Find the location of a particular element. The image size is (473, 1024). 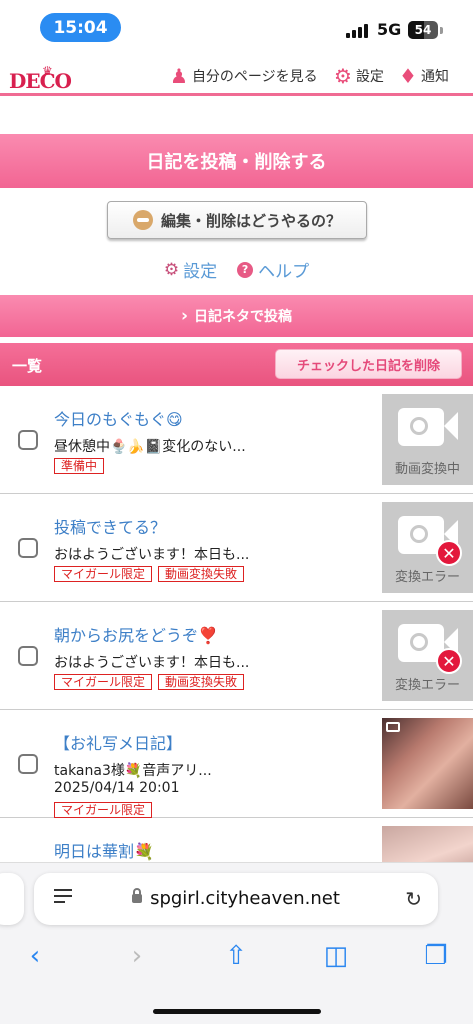

settings-text-label: 設定 is located at coordinates (200, 272).